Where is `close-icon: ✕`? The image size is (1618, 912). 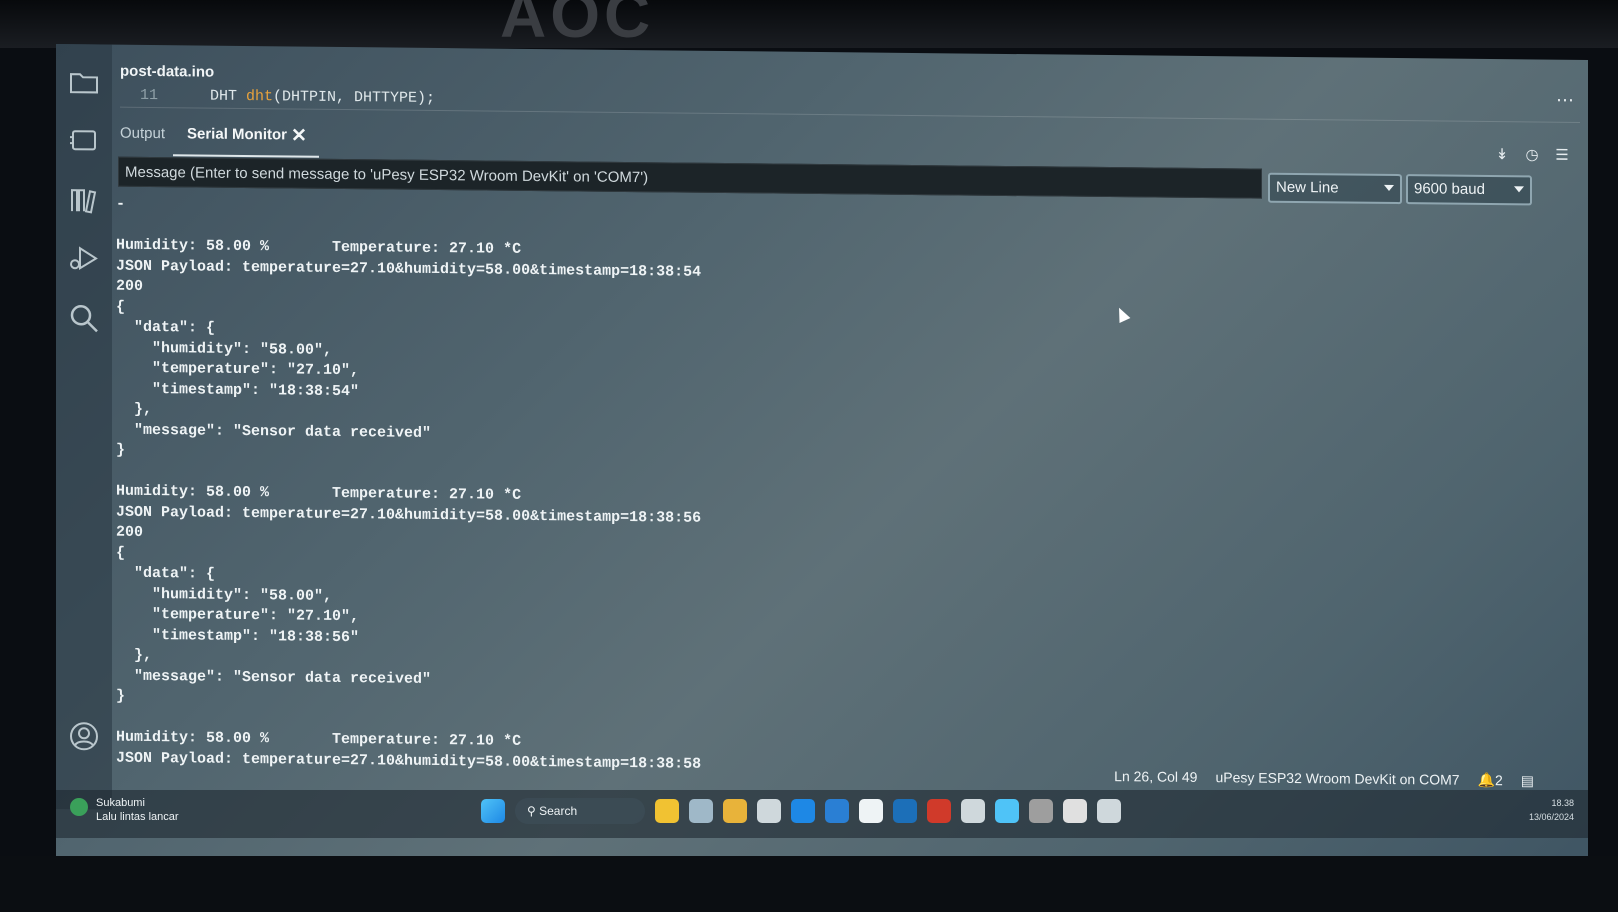
close-icon: ✕ is located at coordinates (299, 135).